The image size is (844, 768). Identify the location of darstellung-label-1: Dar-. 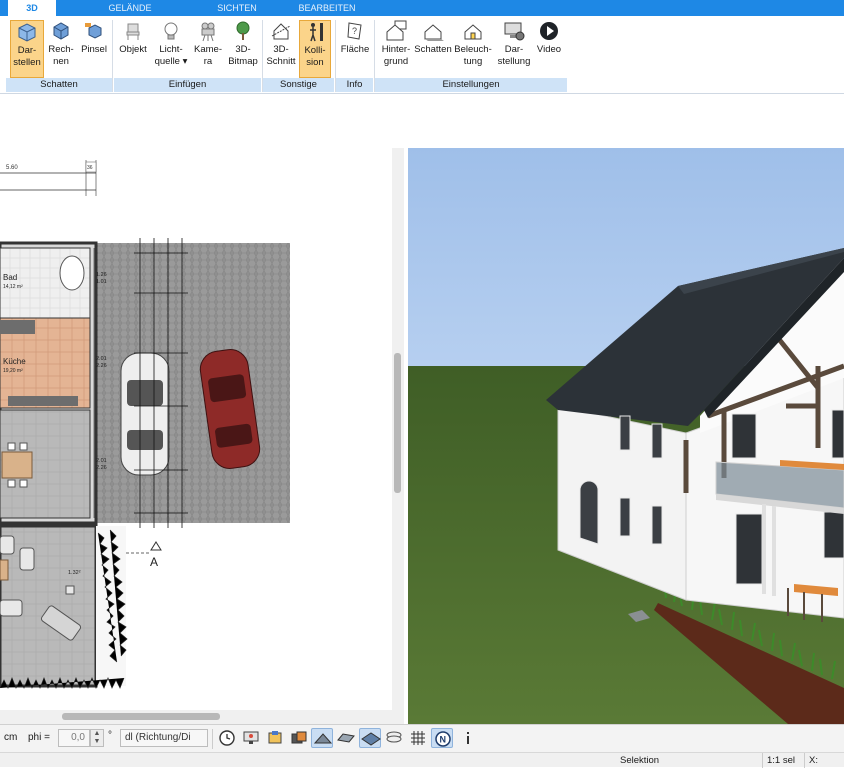
(514, 49).